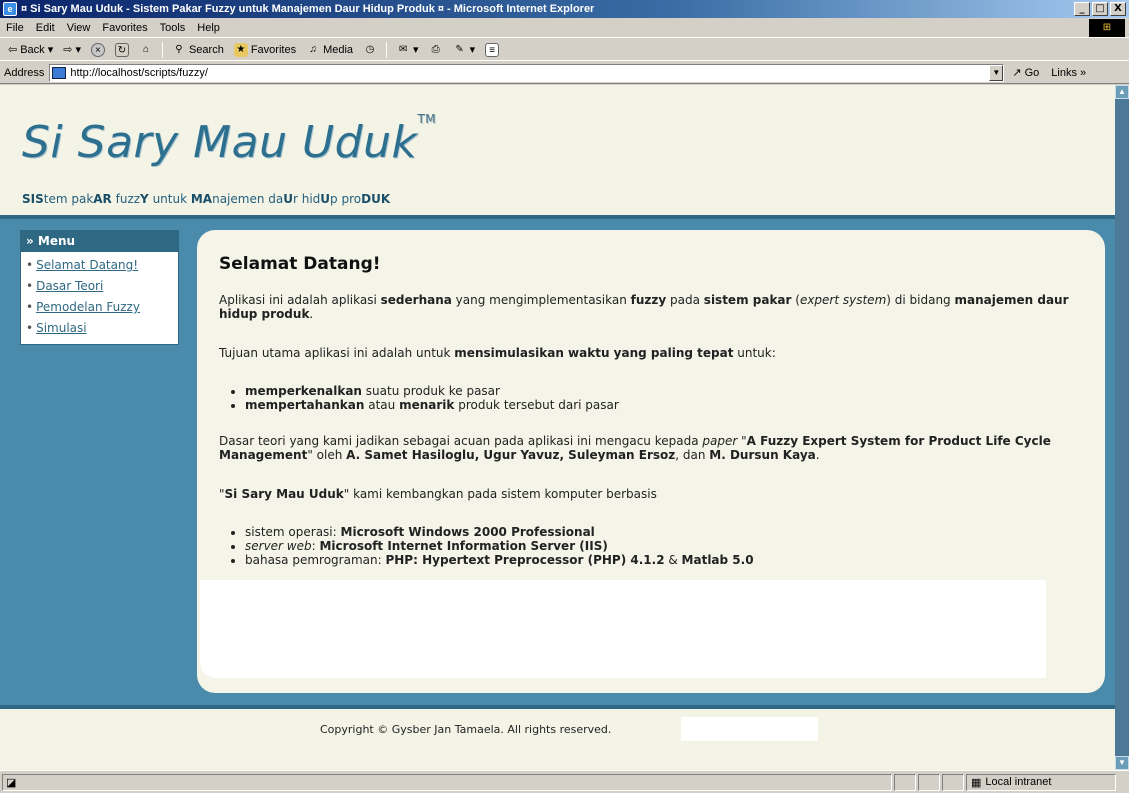 Image resolution: width=1129 pixels, height=793 pixels. I want to click on tagline-segment: MA, so click(201, 199).